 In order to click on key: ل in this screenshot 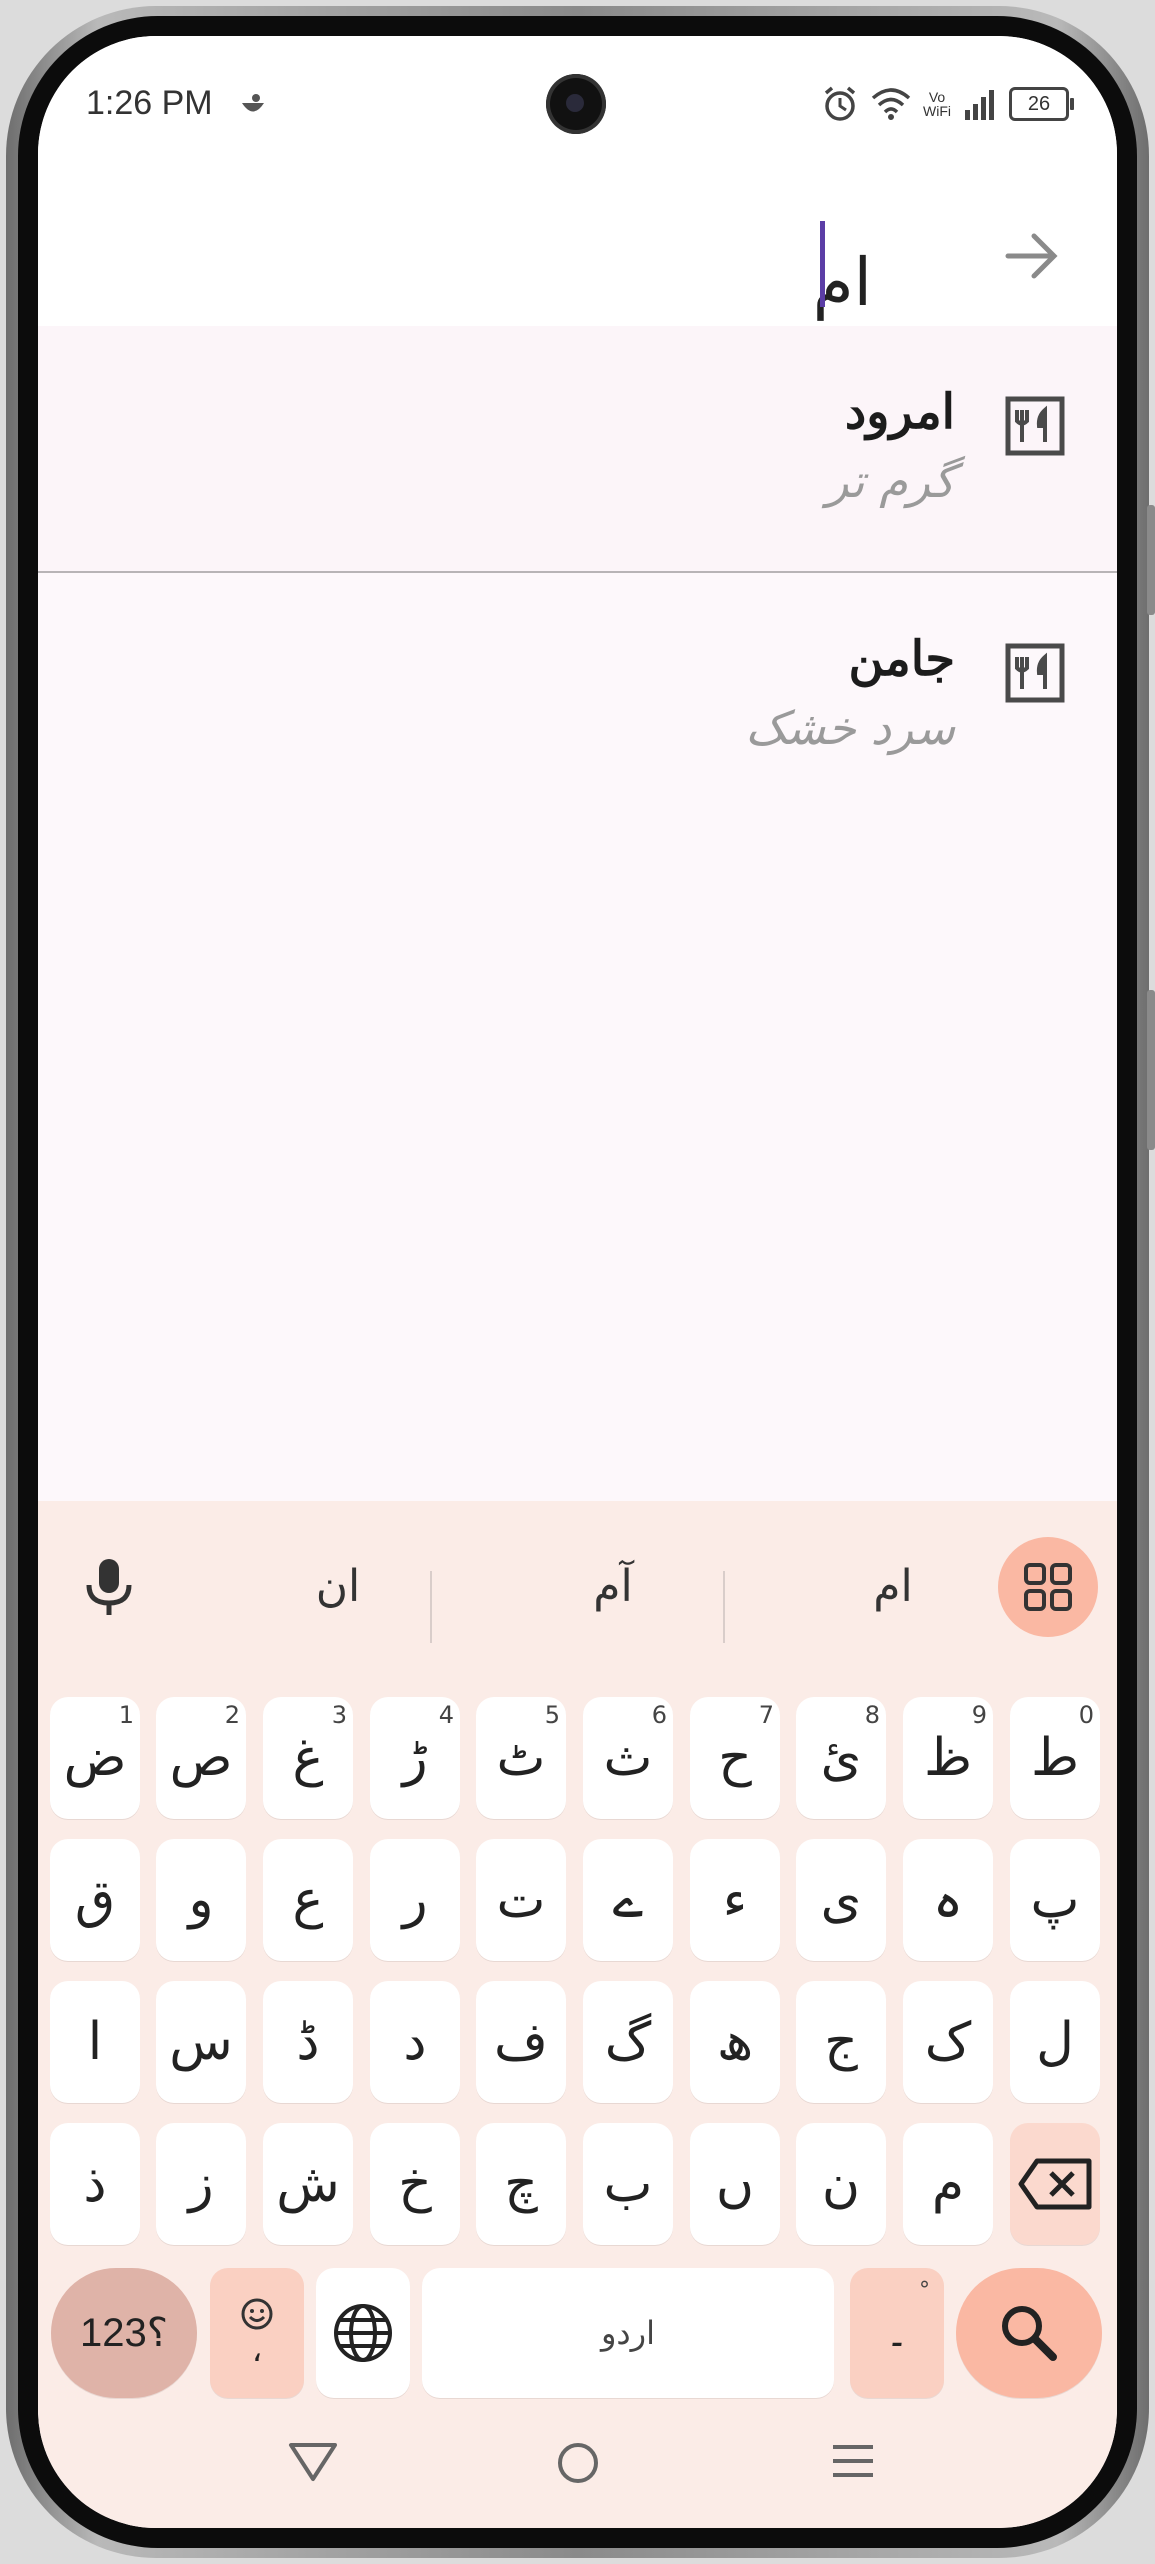, I will do `click(1055, 2042)`.